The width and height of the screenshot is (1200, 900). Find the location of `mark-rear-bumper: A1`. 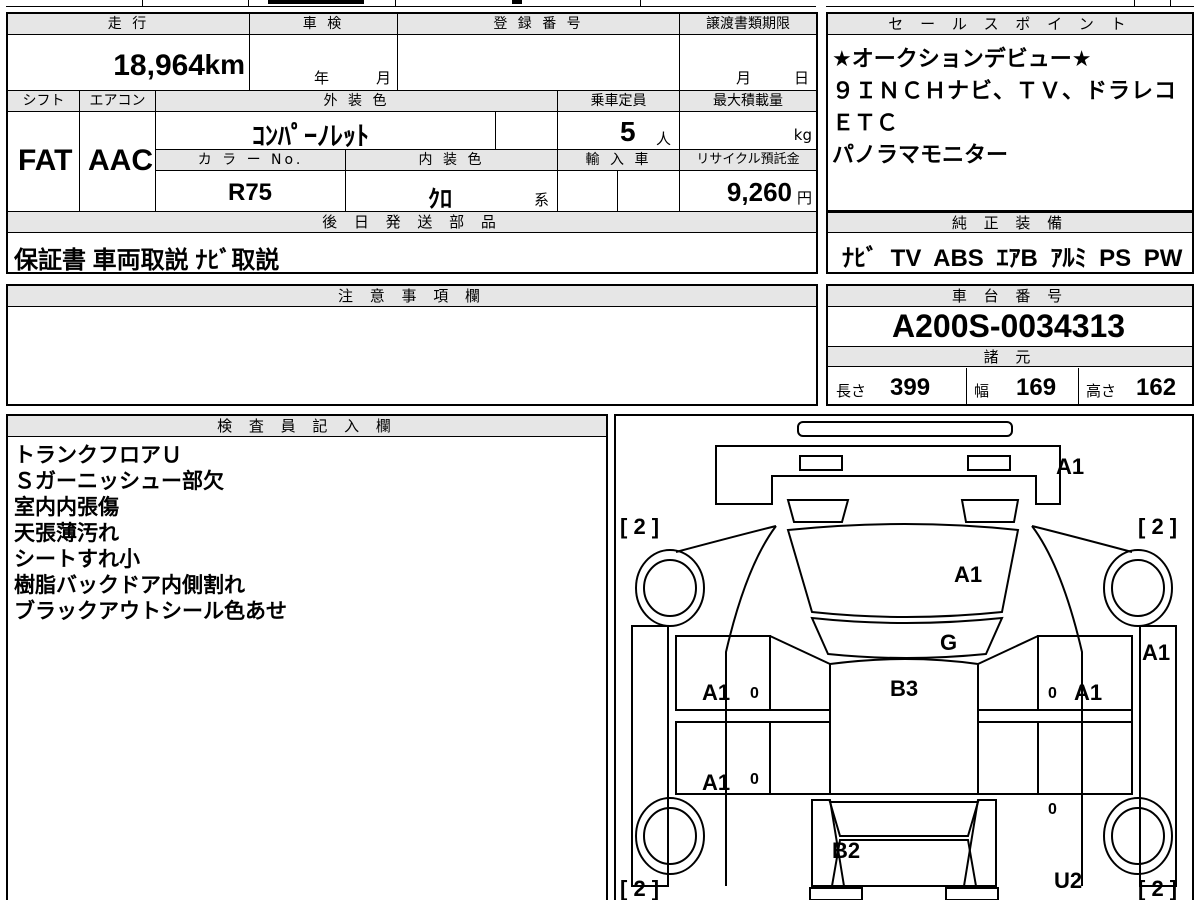

mark-rear-bumper: A1 is located at coordinates (1070, 466).